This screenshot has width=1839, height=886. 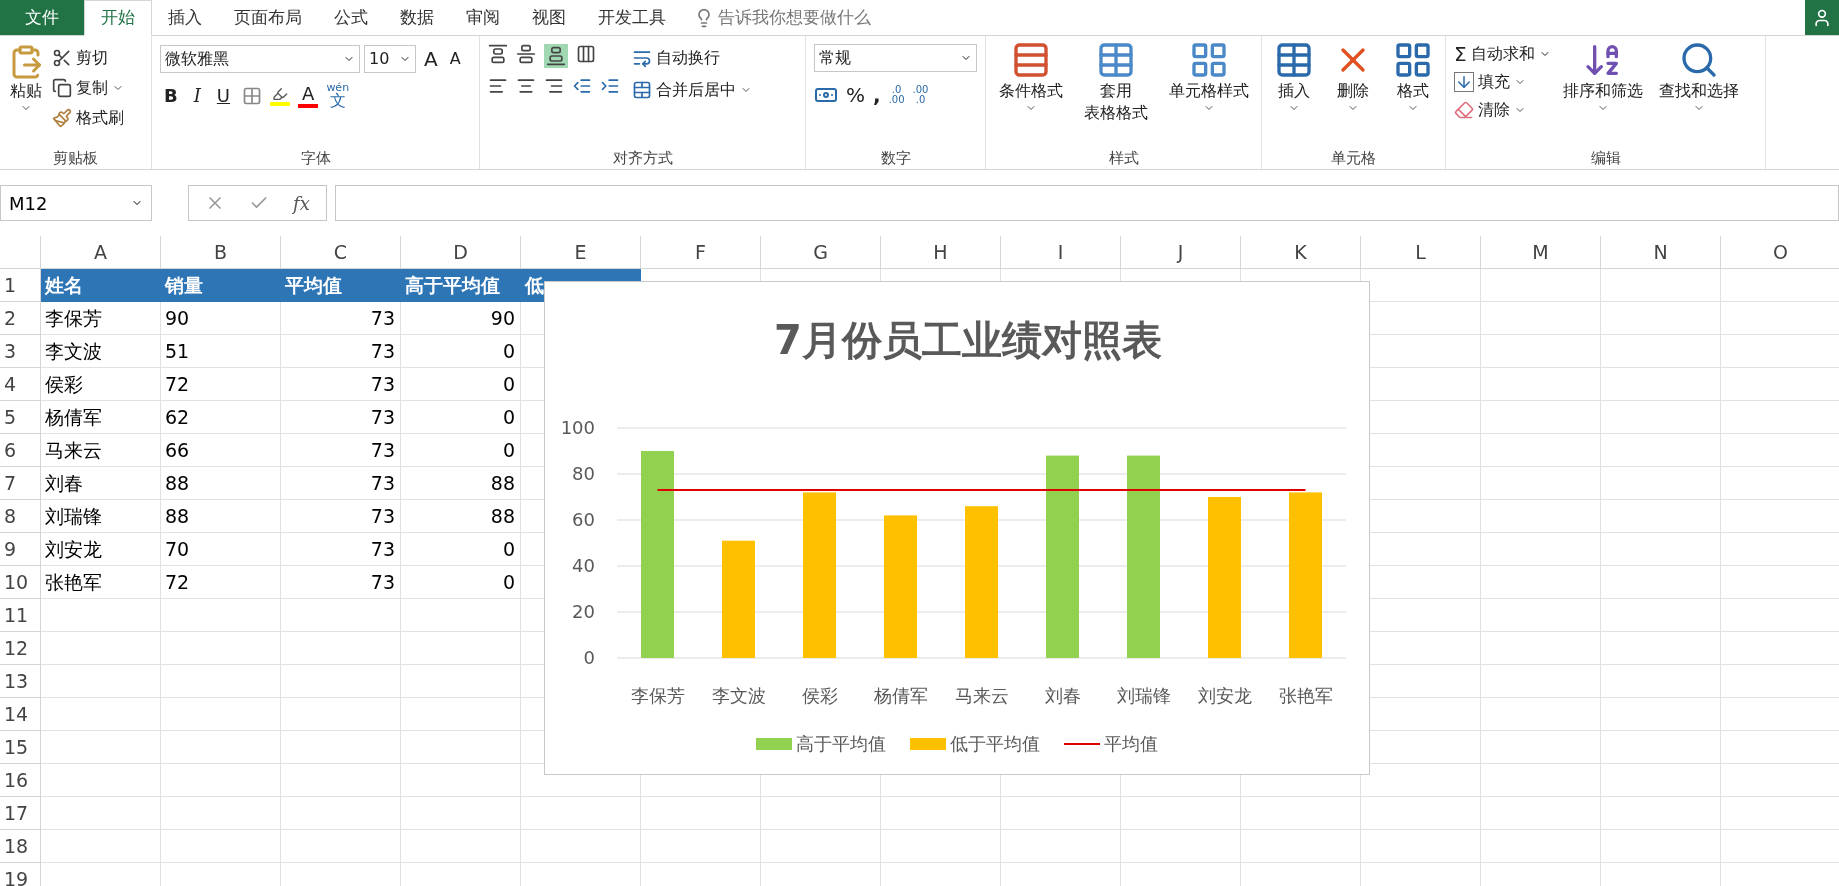 What do you see at coordinates (20, 615) in the screenshot?
I see `row-header: 11` at bounding box center [20, 615].